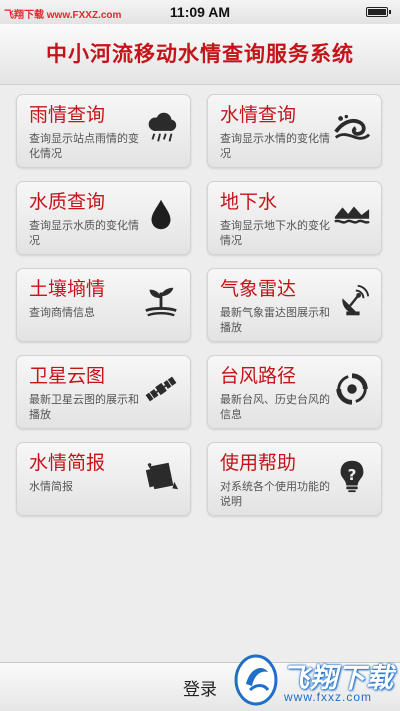 This screenshot has height=711, width=400. I want to click on menu-tile-soil-moisture: 土壤墒情 查询商情信息, so click(103, 305).